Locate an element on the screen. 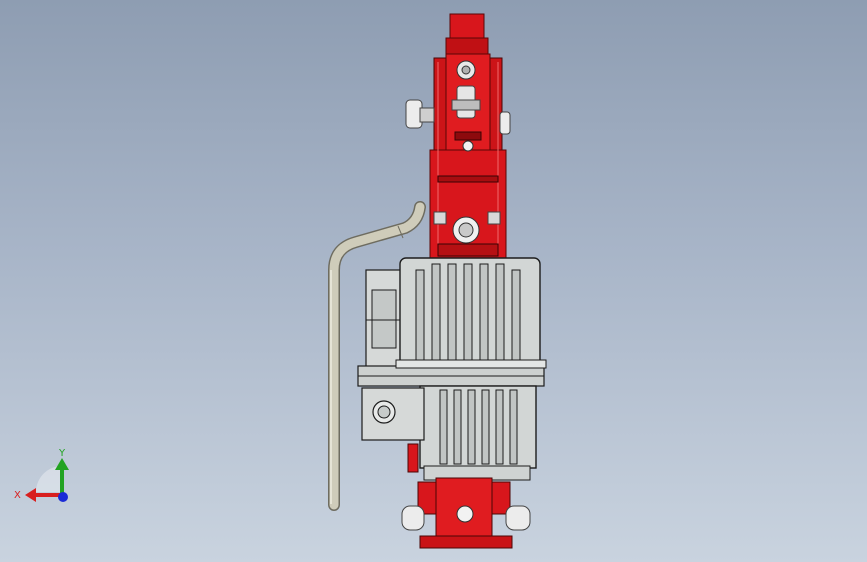 The image size is (867, 562). y-axis-arrow is located at coordinates (62, 464).